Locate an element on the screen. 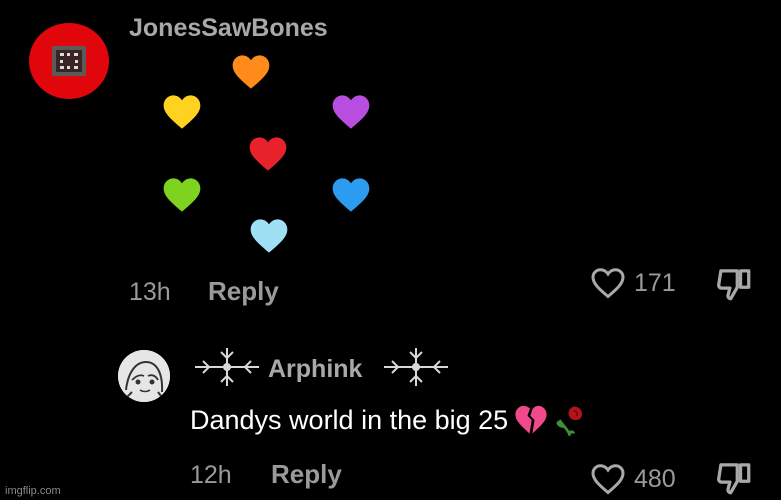 This screenshot has width=781, height=500. orange-heart-icon is located at coordinates (251, 72).